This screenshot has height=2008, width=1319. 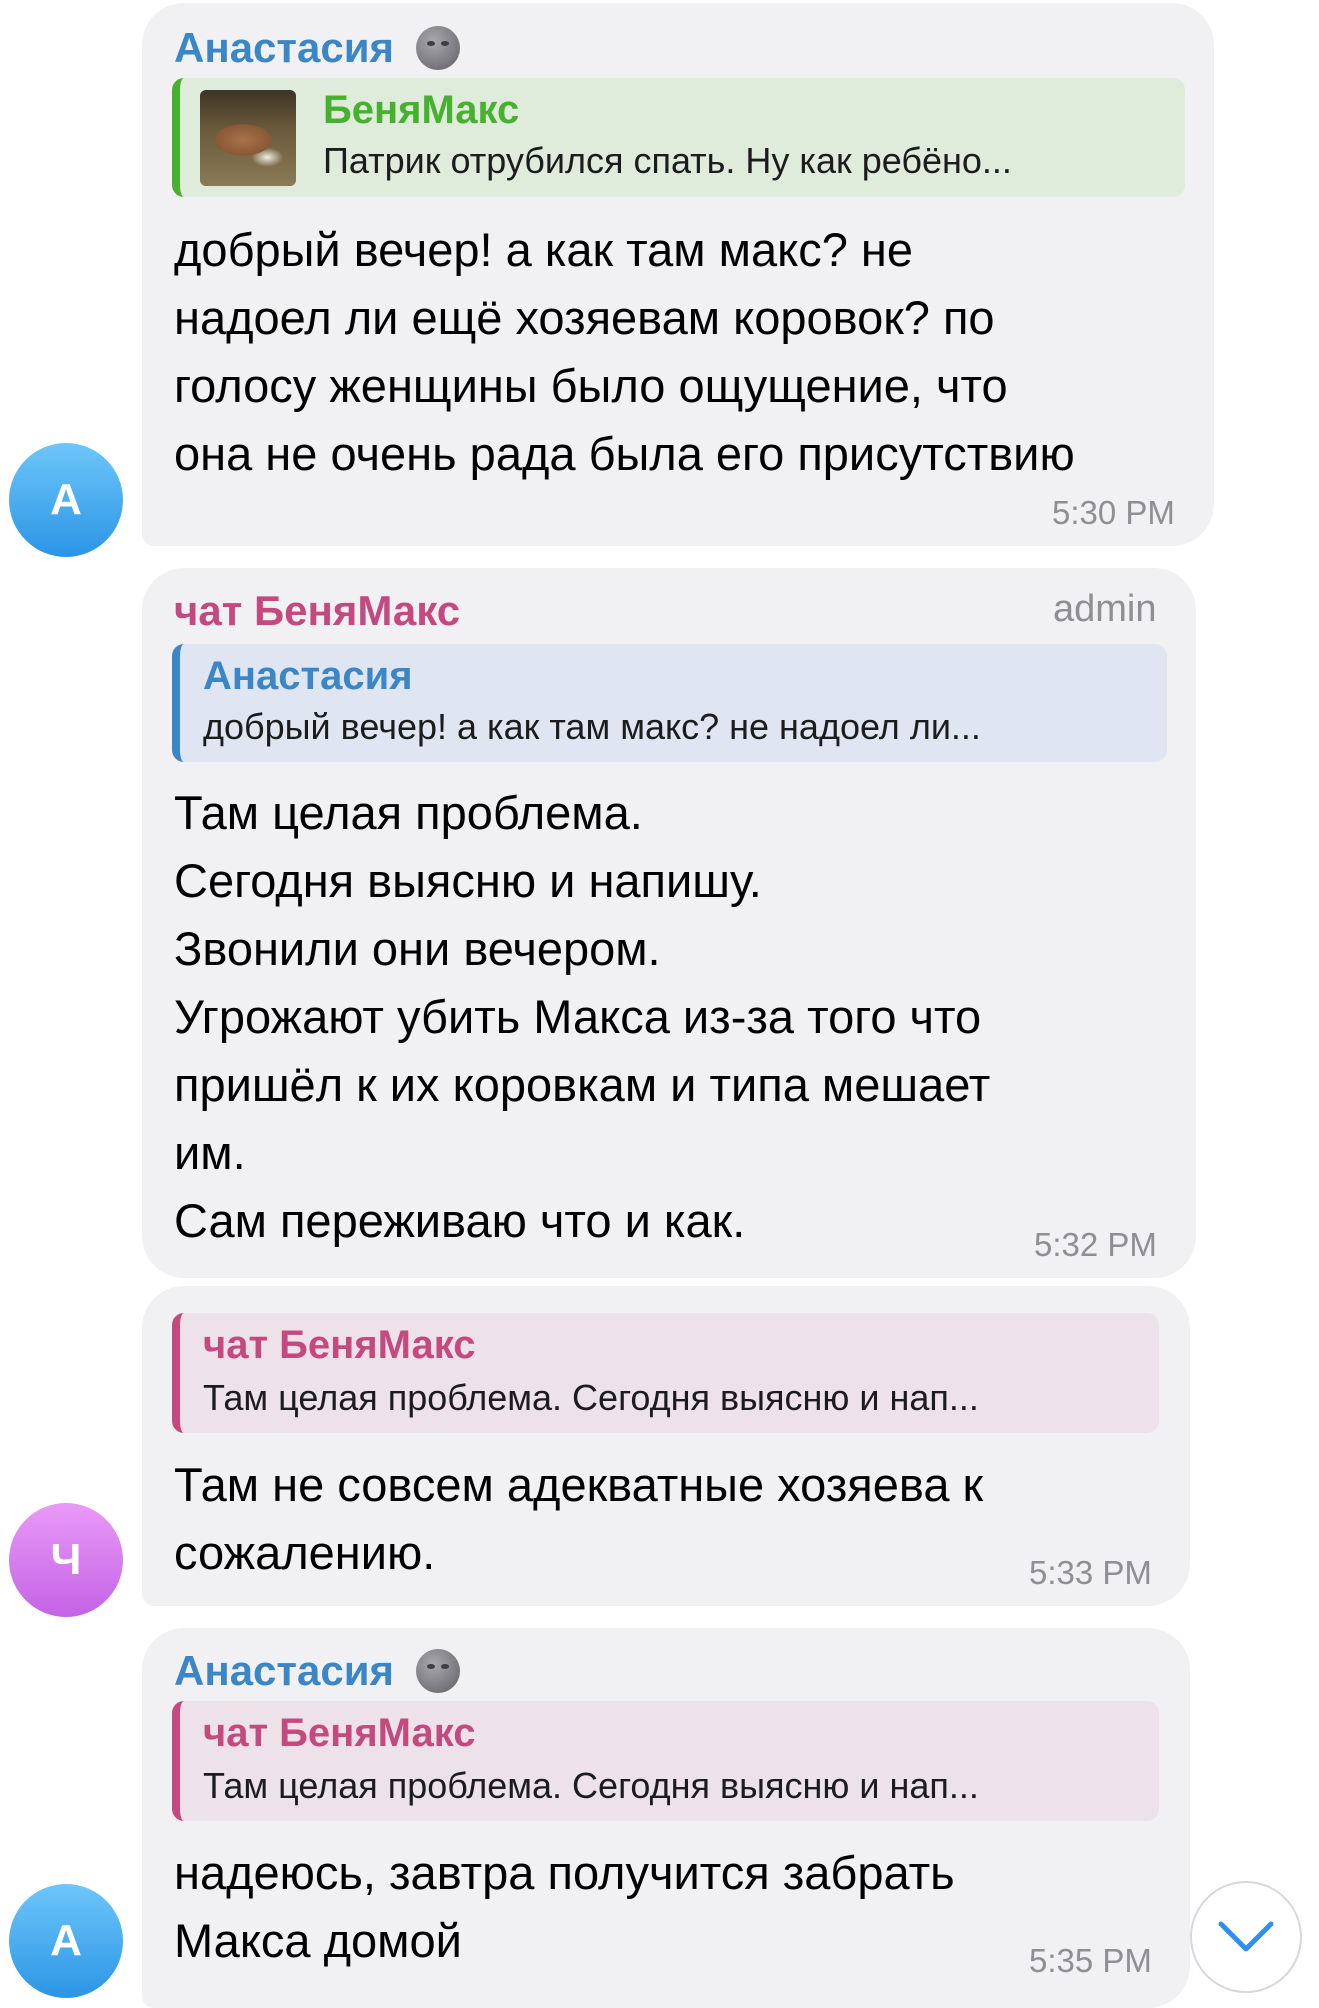 I want to click on chevron-down-icon, so click(x=1246, y=1936).